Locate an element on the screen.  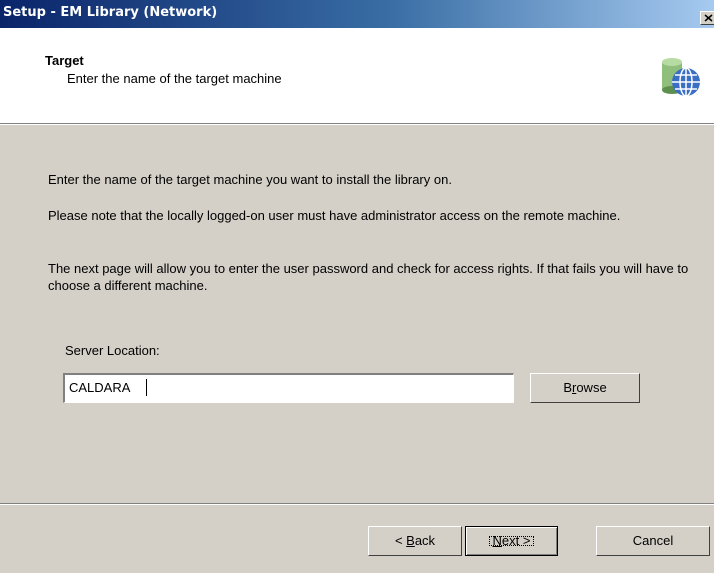
server-location-value: CALDARA is located at coordinates (100, 387).